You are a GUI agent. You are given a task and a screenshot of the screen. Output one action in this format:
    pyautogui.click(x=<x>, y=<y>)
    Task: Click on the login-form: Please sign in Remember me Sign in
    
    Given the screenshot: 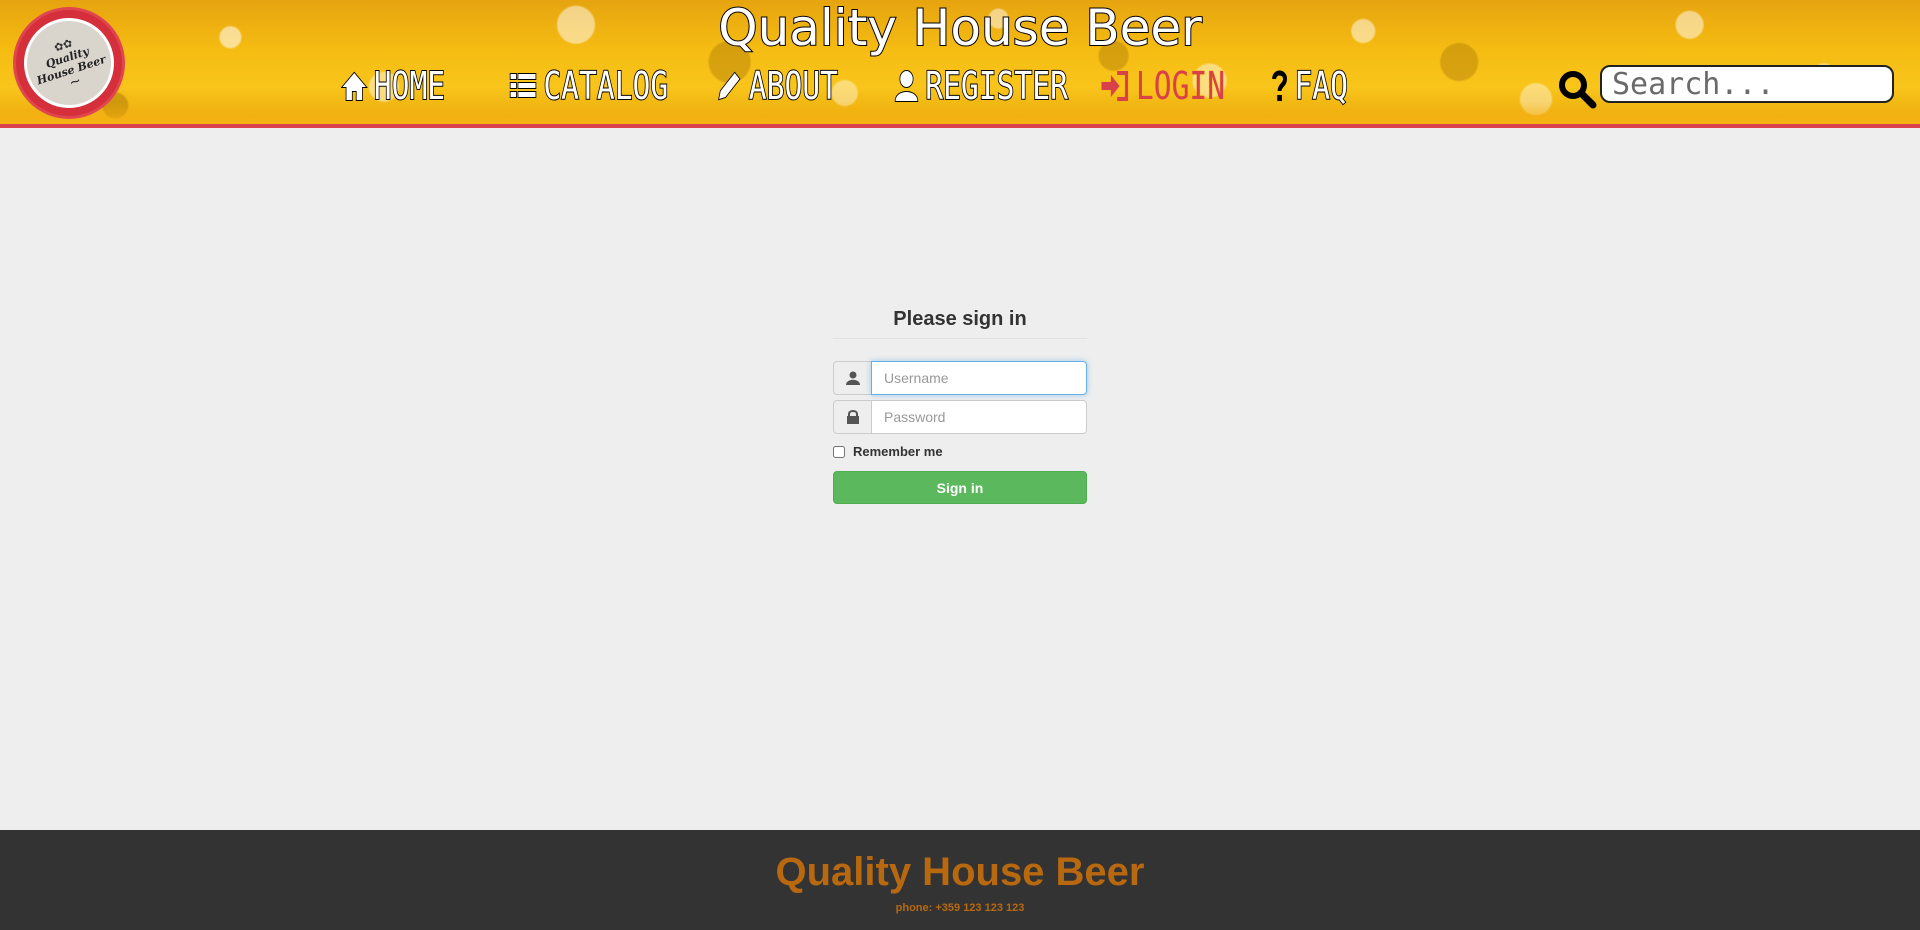 What is the action you would take?
    pyautogui.click(x=960, y=405)
    